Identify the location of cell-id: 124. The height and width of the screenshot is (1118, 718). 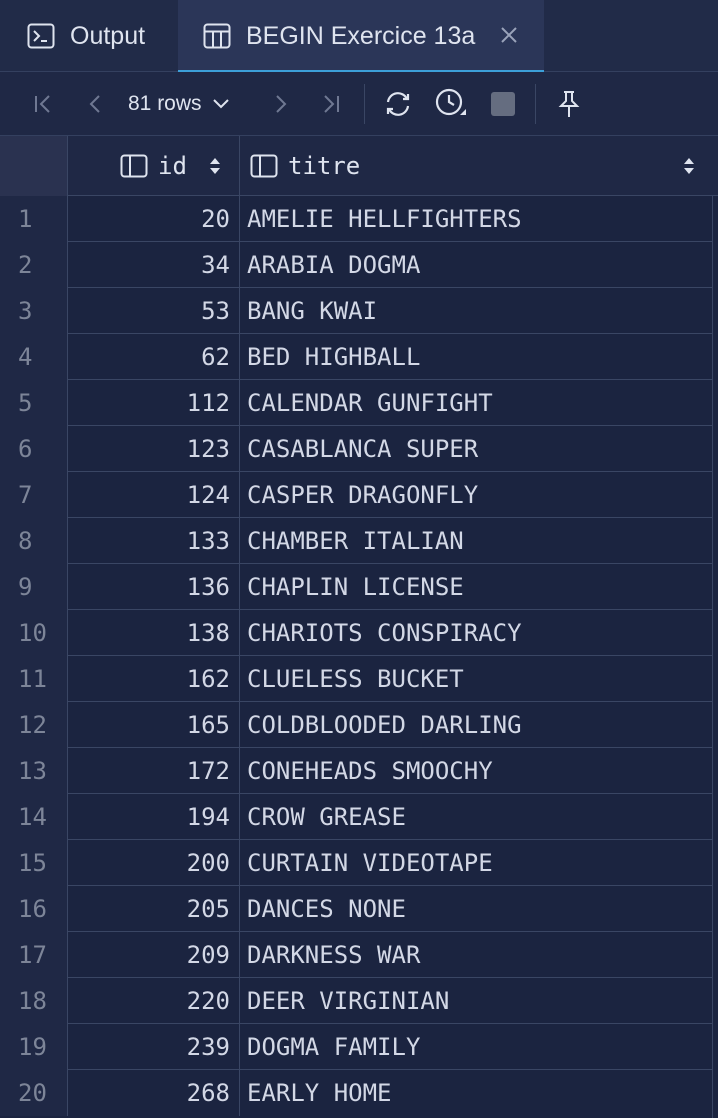
(154, 495).